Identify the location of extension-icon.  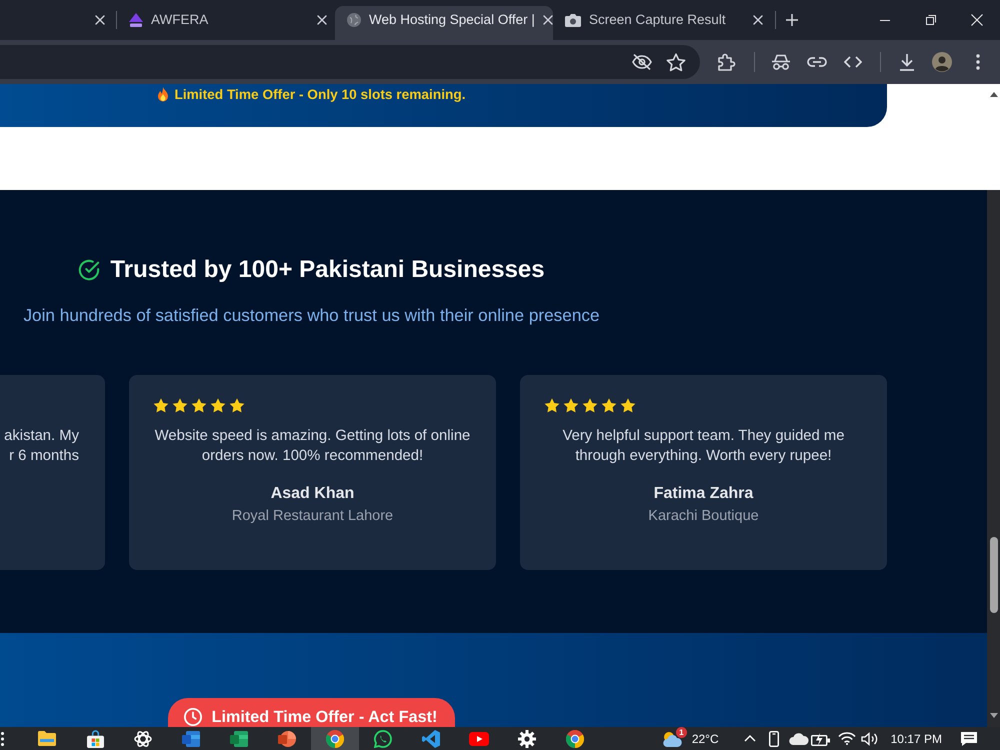
(727, 62).